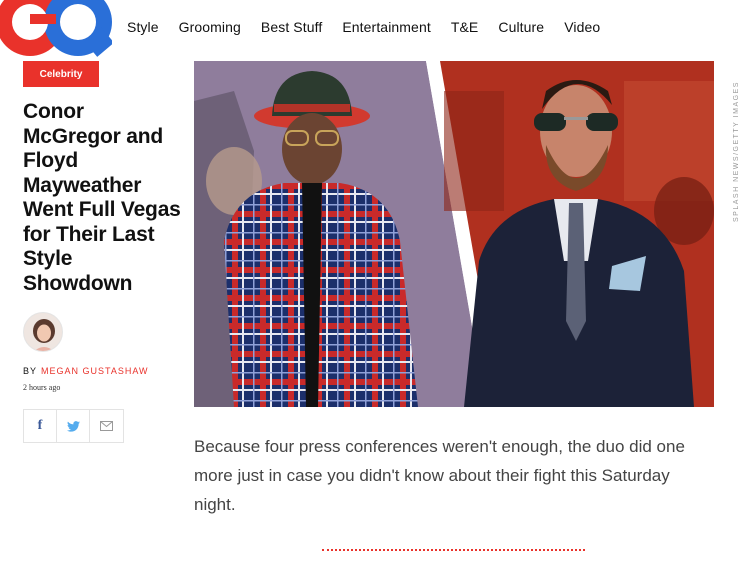 This screenshot has width=750, height=563. I want to click on facebook-share-button: f, so click(40, 426).